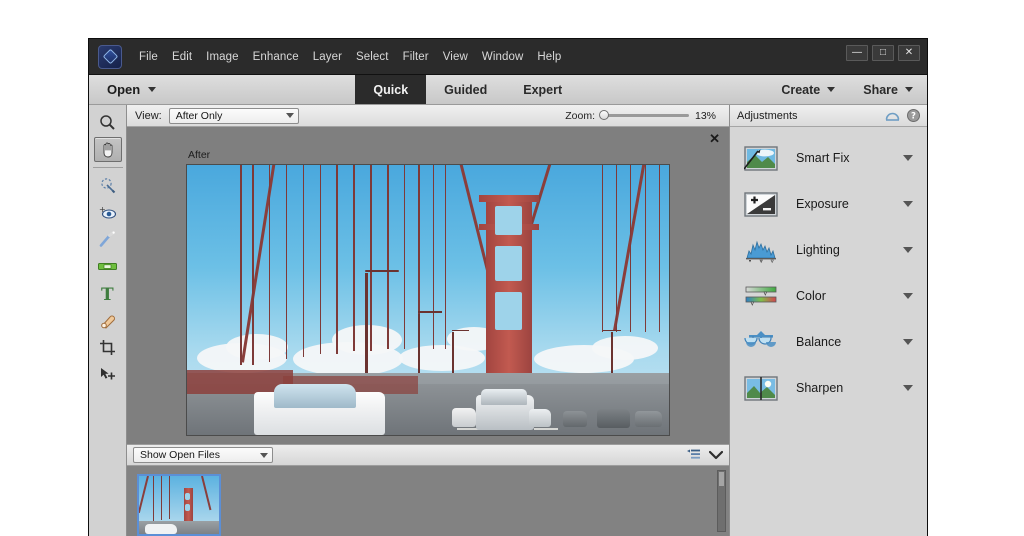 This screenshot has height=536, width=1024. What do you see at coordinates (761, 342) in the screenshot?
I see `balance-scales-icon` at bounding box center [761, 342].